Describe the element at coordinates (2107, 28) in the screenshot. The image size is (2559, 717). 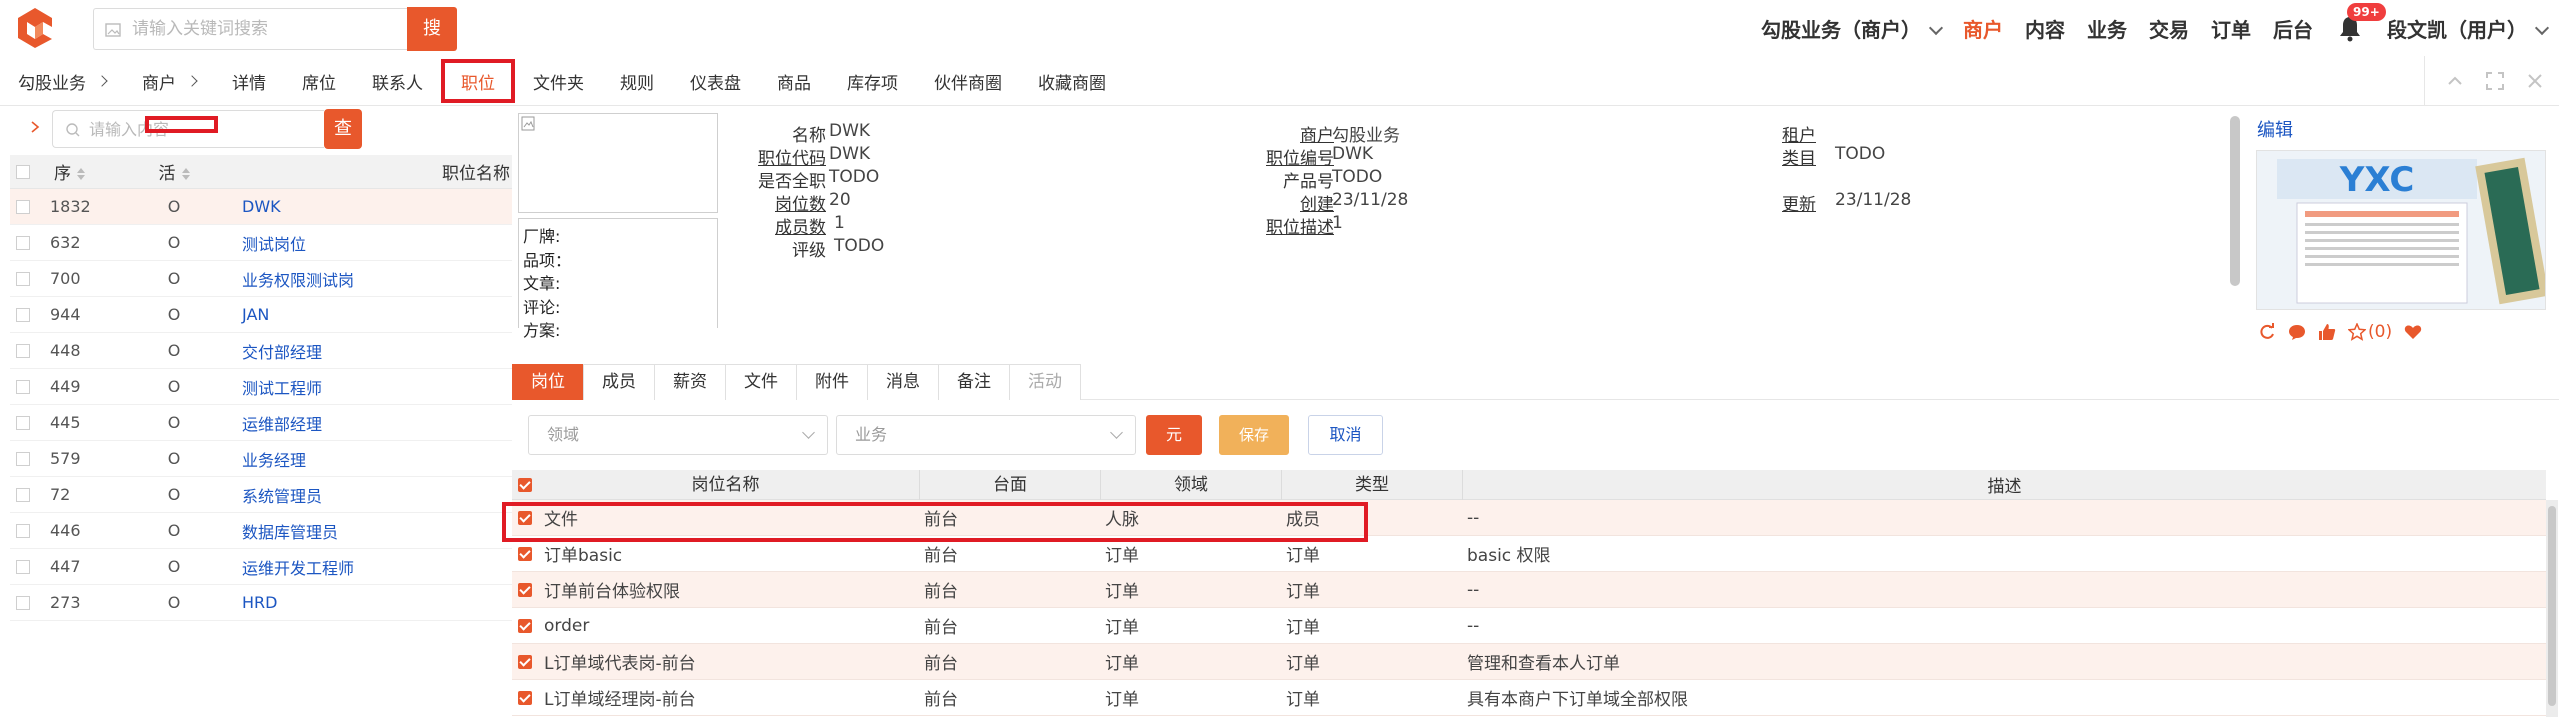
I see `menu-business: 业务` at that location.